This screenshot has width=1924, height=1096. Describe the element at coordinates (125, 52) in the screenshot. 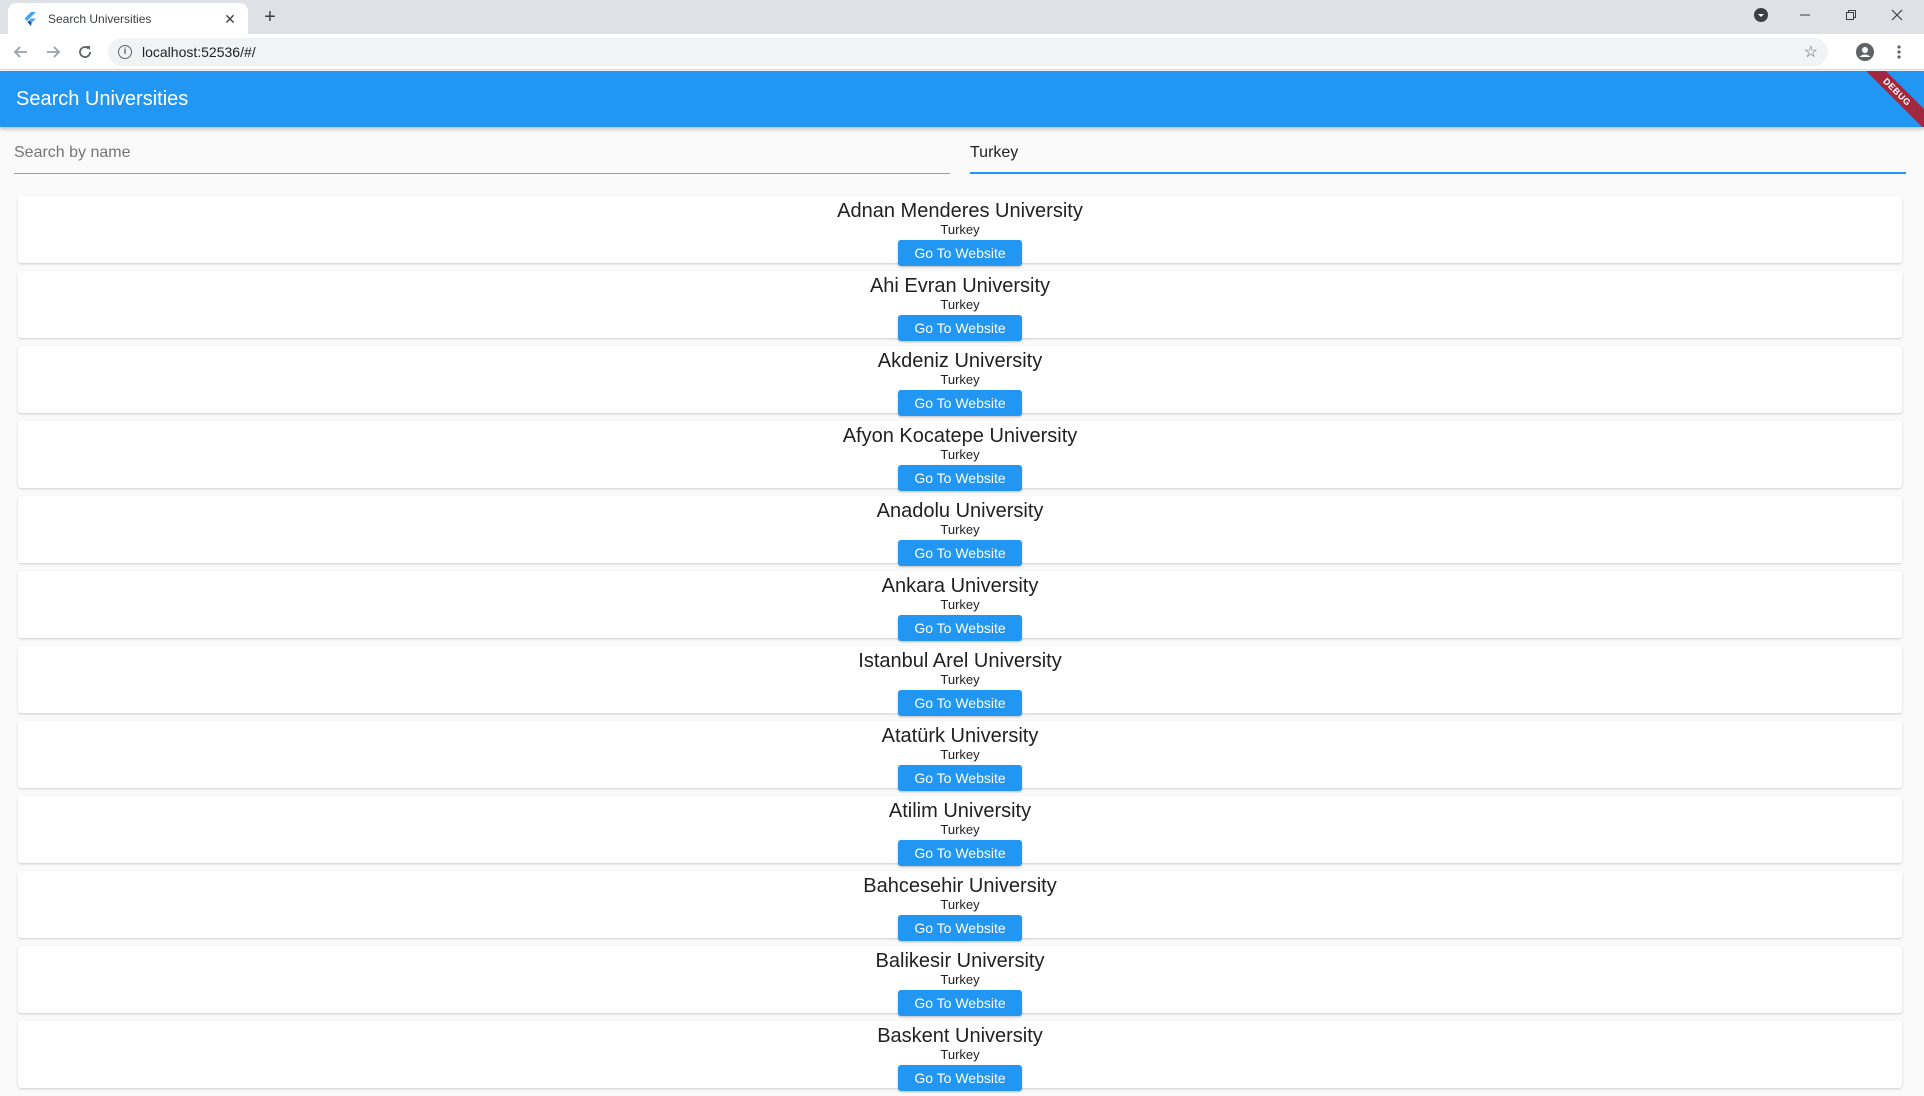

I see `site-info-icon: i` at that location.